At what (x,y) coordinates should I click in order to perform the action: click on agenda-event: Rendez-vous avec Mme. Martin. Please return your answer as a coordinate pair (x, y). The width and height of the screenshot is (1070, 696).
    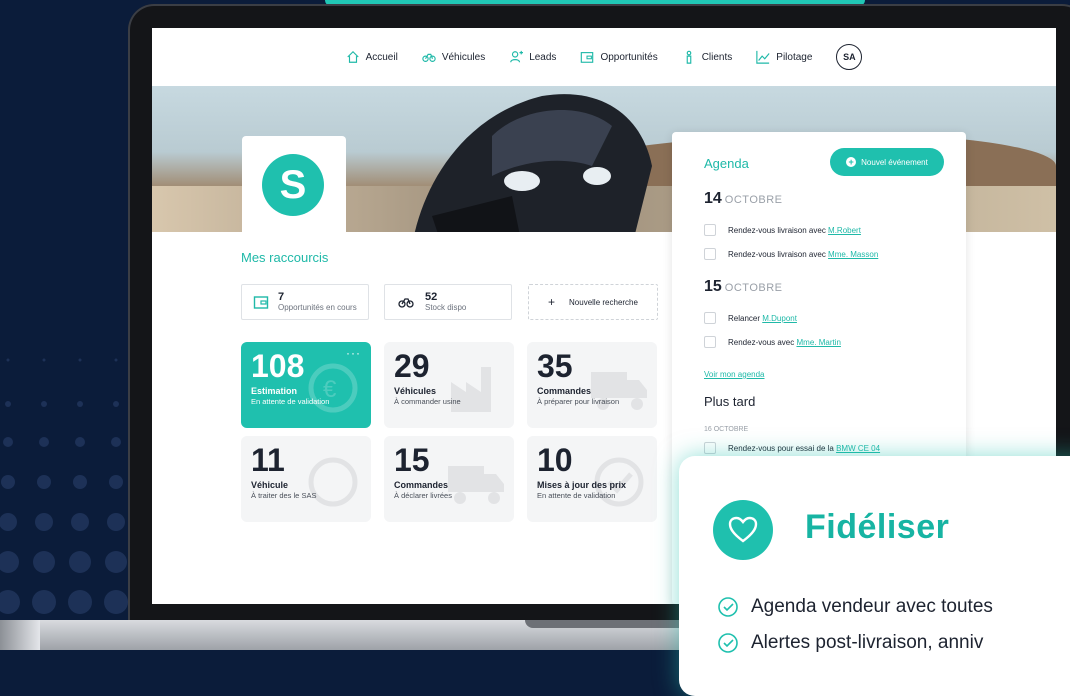
    Looking at the image, I should click on (772, 342).